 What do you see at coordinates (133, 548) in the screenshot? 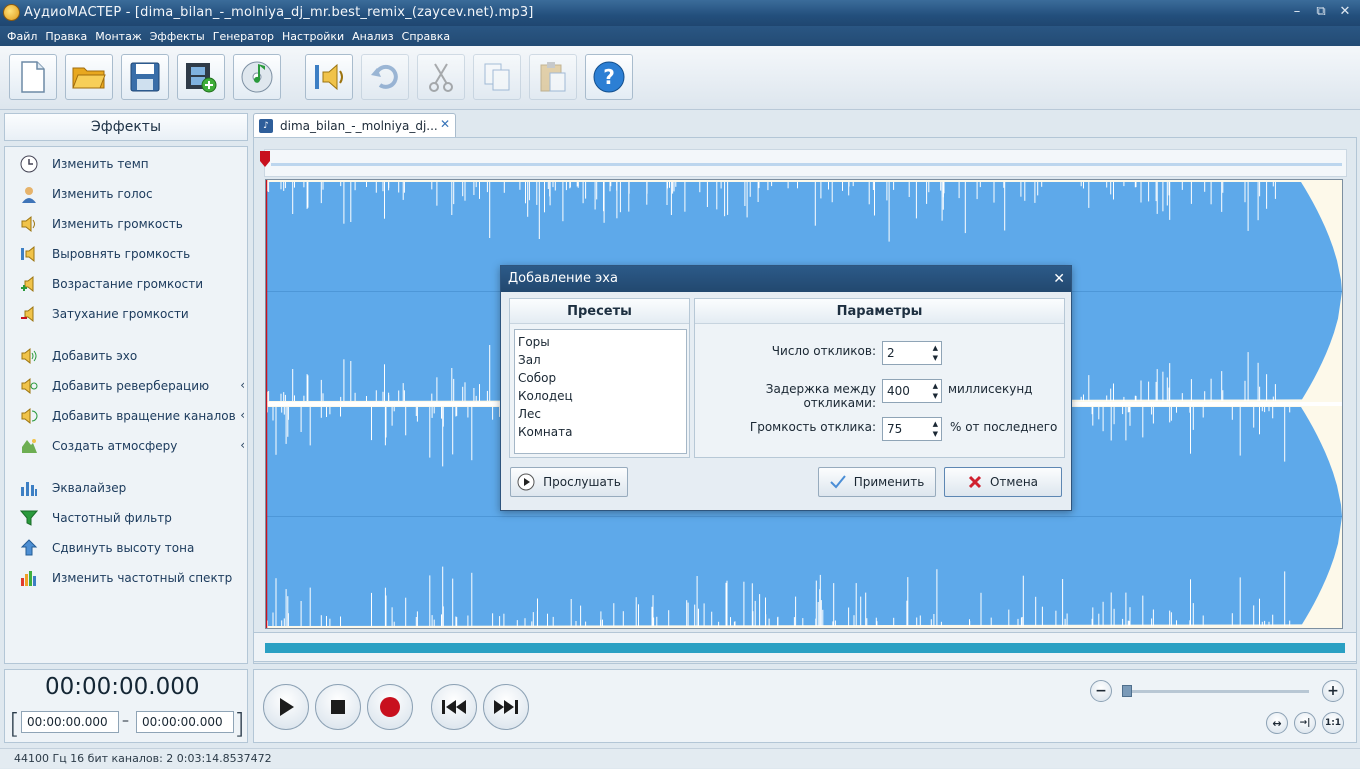
I see `effect-pitch-shift: Сдвинуть высоту тона` at bounding box center [133, 548].